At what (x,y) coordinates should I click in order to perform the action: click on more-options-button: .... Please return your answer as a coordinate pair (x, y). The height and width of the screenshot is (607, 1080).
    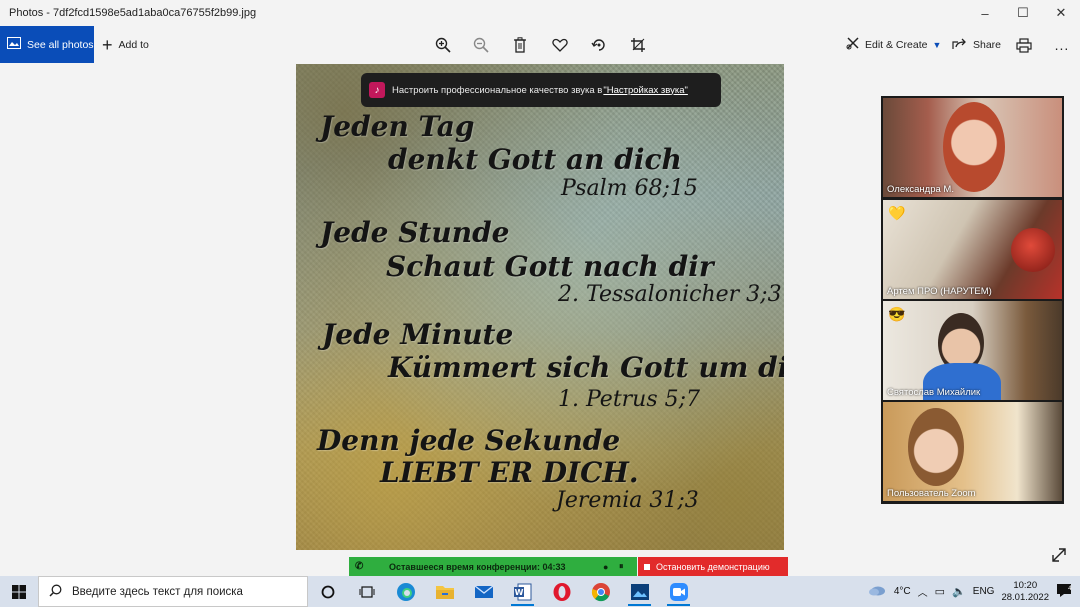
    Looking at the image, I should click on (1062, 45).